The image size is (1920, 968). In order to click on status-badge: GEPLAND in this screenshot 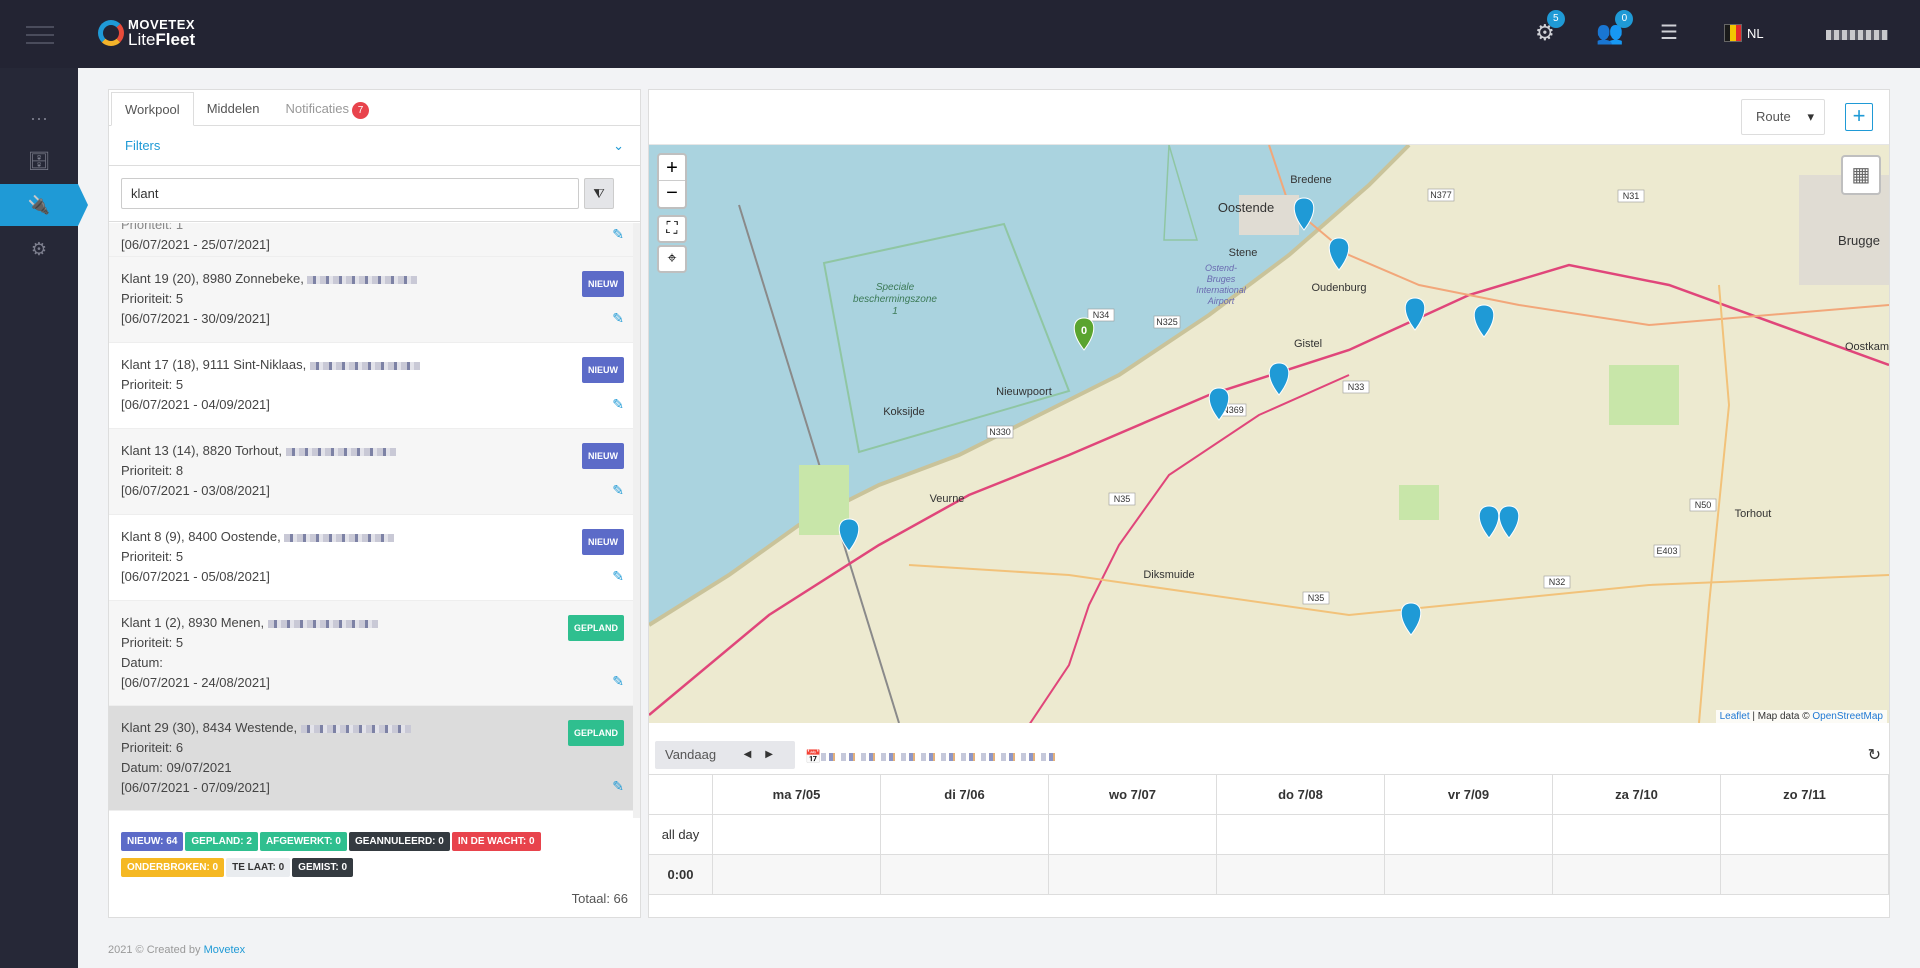, I will do `click(595, 733)`.